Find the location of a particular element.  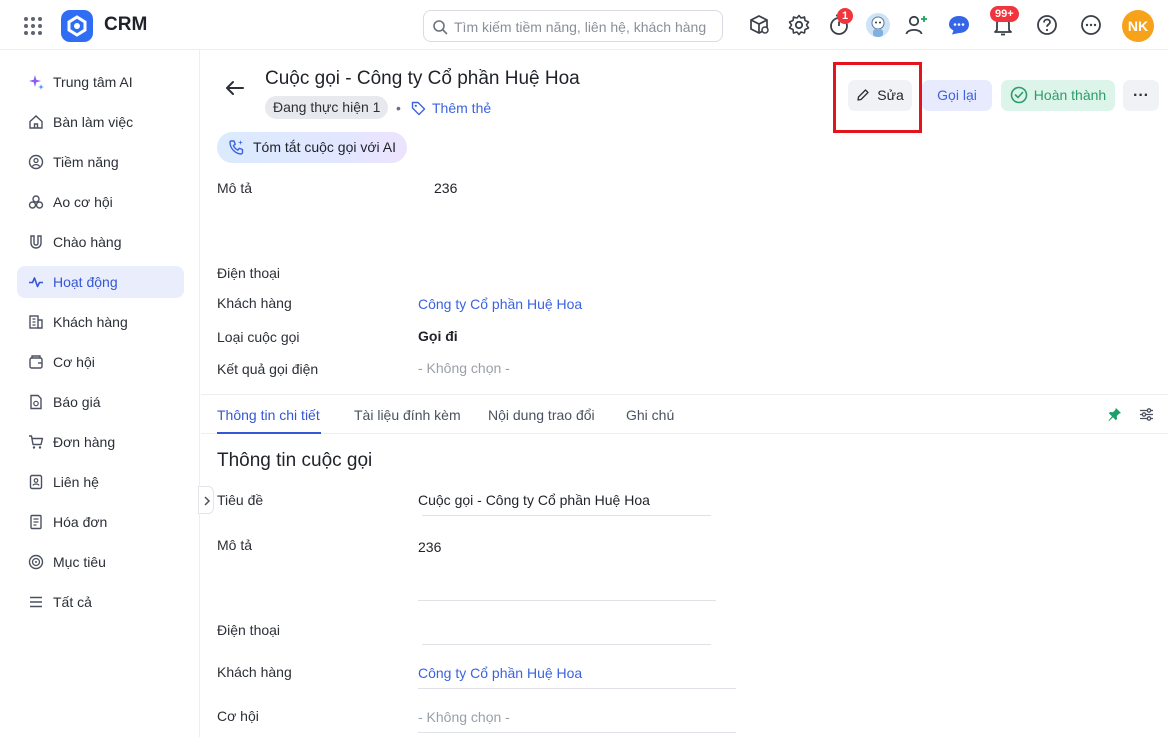

notification-badge: 99+ is located at coordinates (1004, 14).